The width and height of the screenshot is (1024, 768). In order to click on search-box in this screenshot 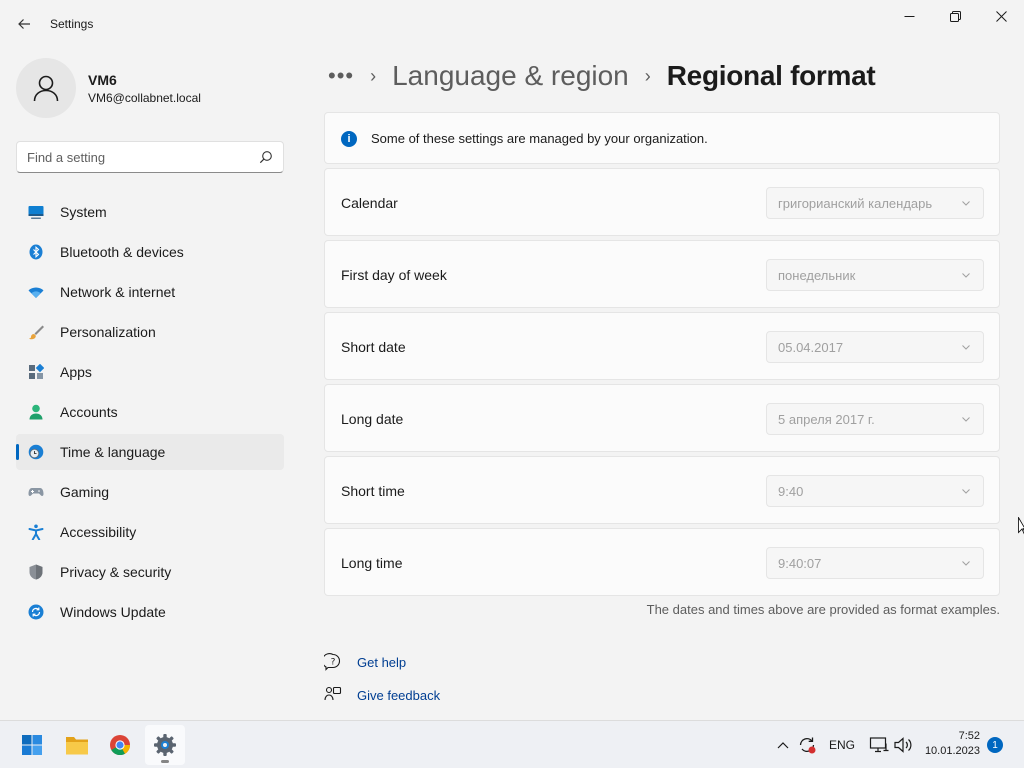, I will do `click(150, 157)`.